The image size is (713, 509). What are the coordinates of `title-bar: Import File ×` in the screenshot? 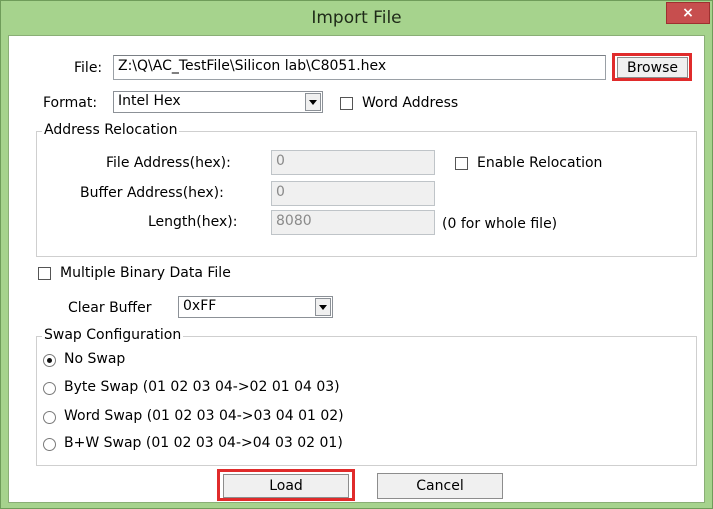 It's located at (356, 18).